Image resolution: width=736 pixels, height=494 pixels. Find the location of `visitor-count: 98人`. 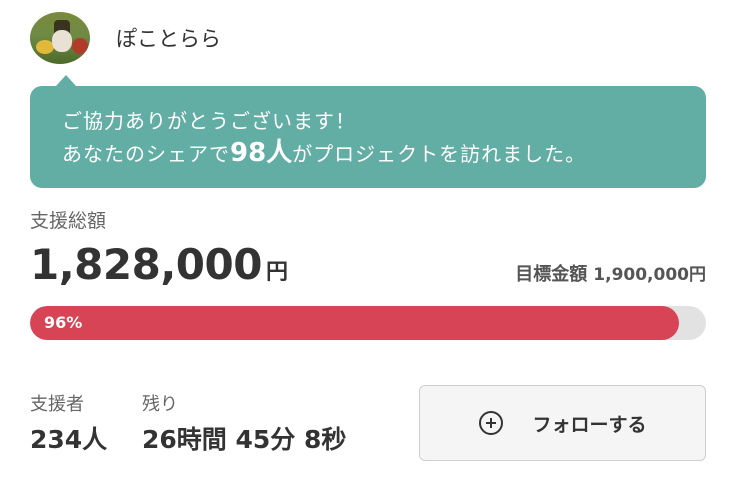

visitor-count: 98人 is located at coordinates (261, 153).